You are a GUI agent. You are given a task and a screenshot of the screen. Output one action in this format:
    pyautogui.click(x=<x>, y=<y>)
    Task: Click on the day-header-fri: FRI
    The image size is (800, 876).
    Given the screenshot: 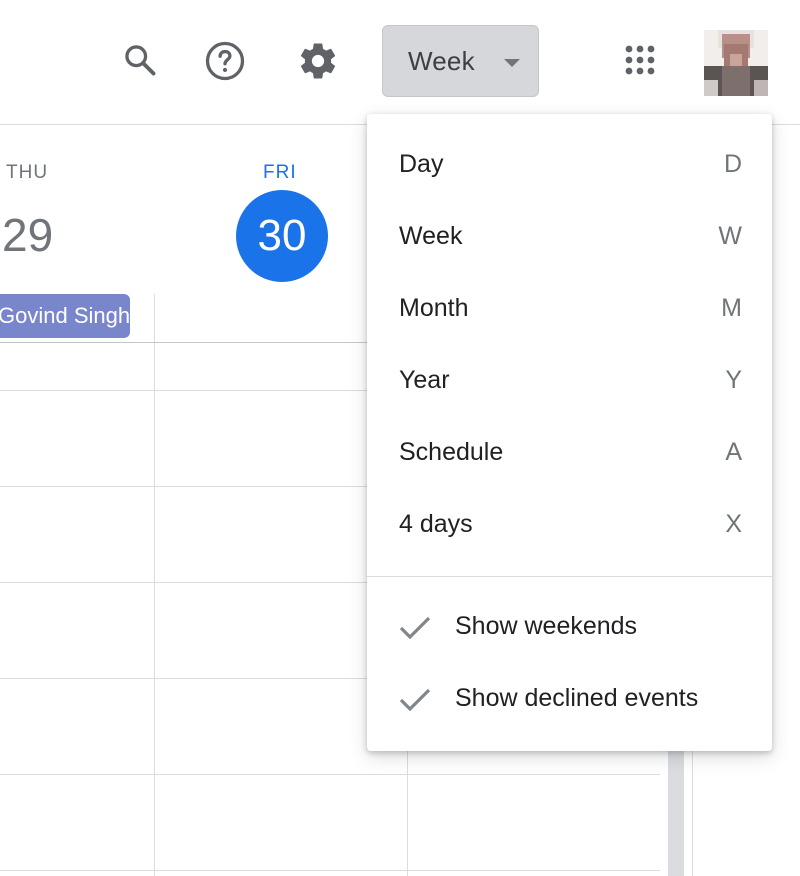 What is the action you would take?
    pyautogui.click(x=280, y=172)
    